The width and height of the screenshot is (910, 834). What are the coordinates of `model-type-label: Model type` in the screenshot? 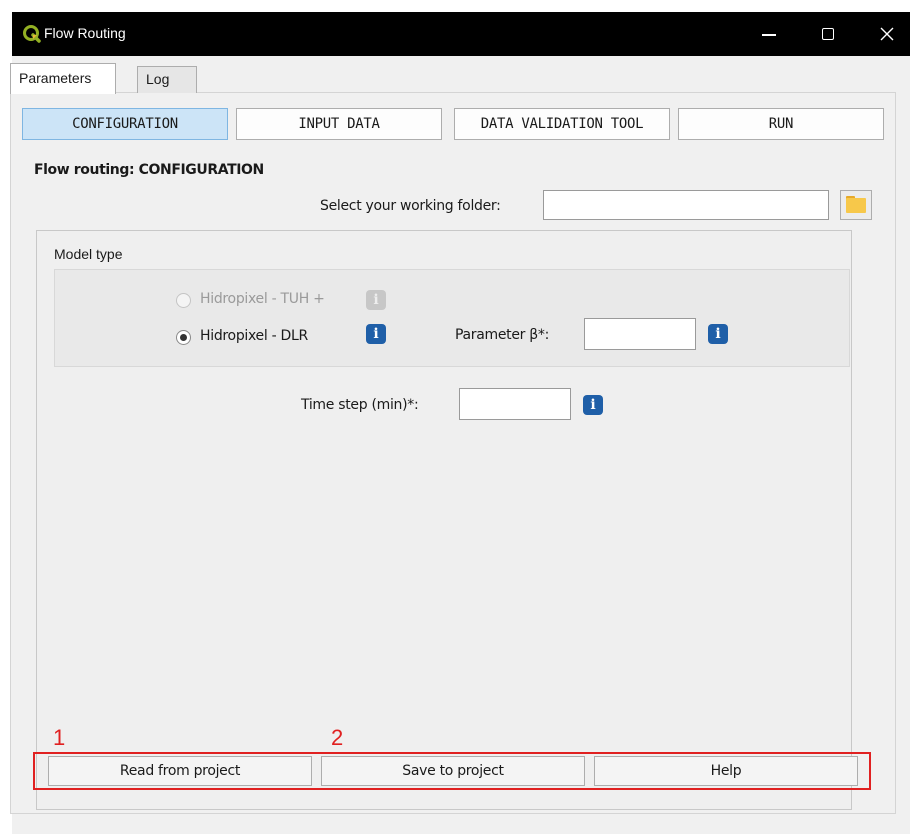 It's located at (88, 254).